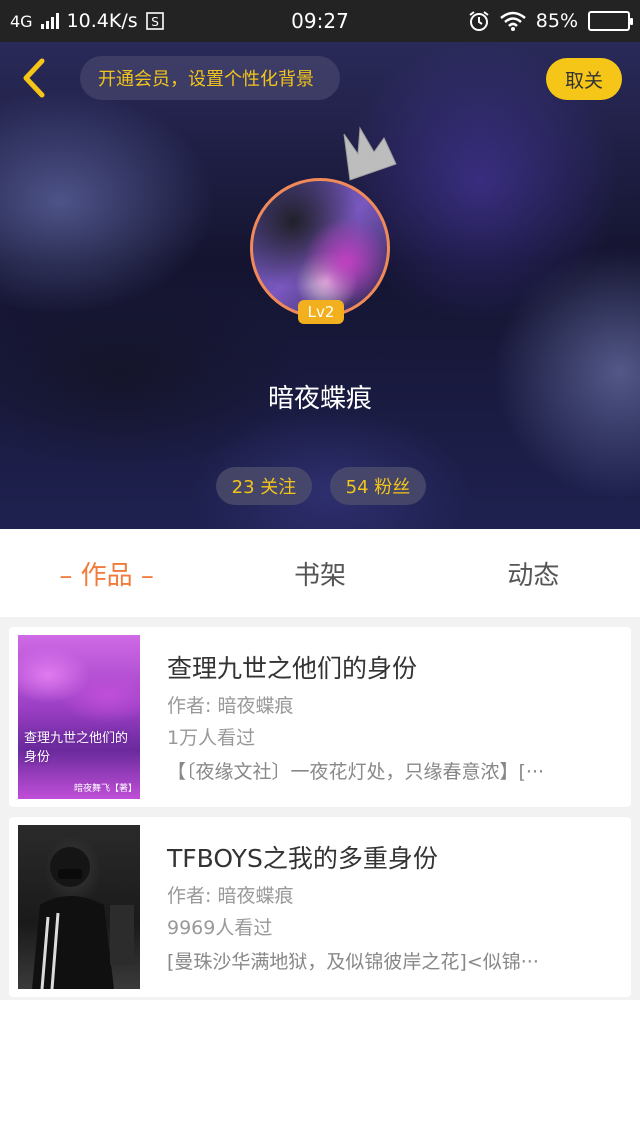 This screenshot has width=640, height=1138. I want to click on back-button, so click(34, 78).